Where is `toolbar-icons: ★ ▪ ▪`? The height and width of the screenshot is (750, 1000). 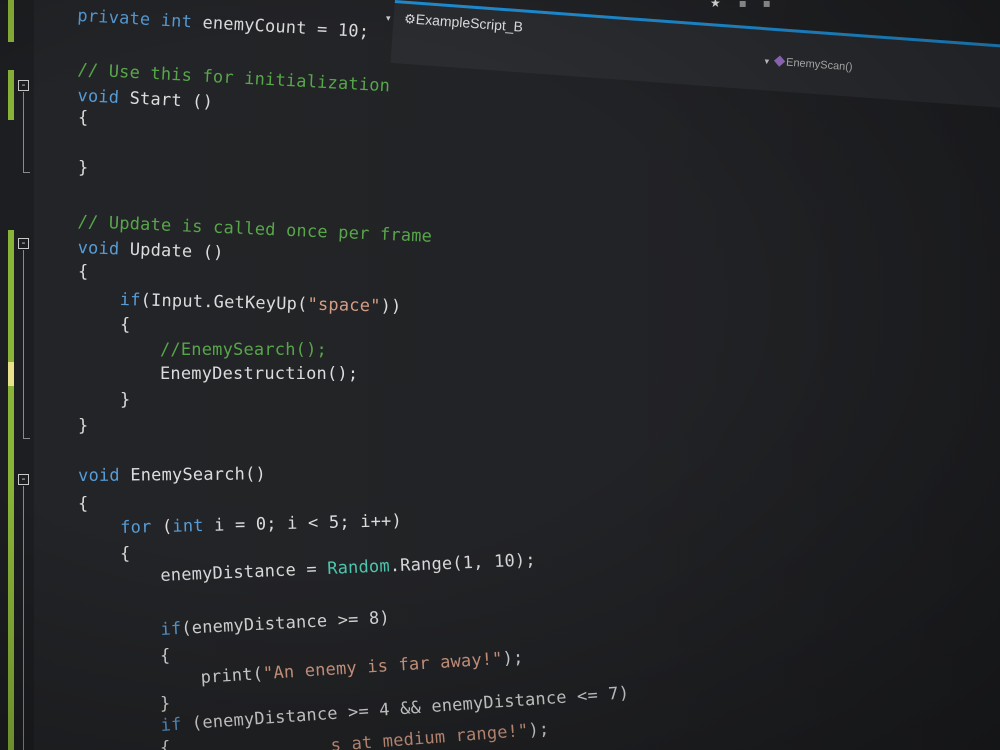
toolbar-icons: ★ ▪ ▪ is located at coordinates (740, 5).